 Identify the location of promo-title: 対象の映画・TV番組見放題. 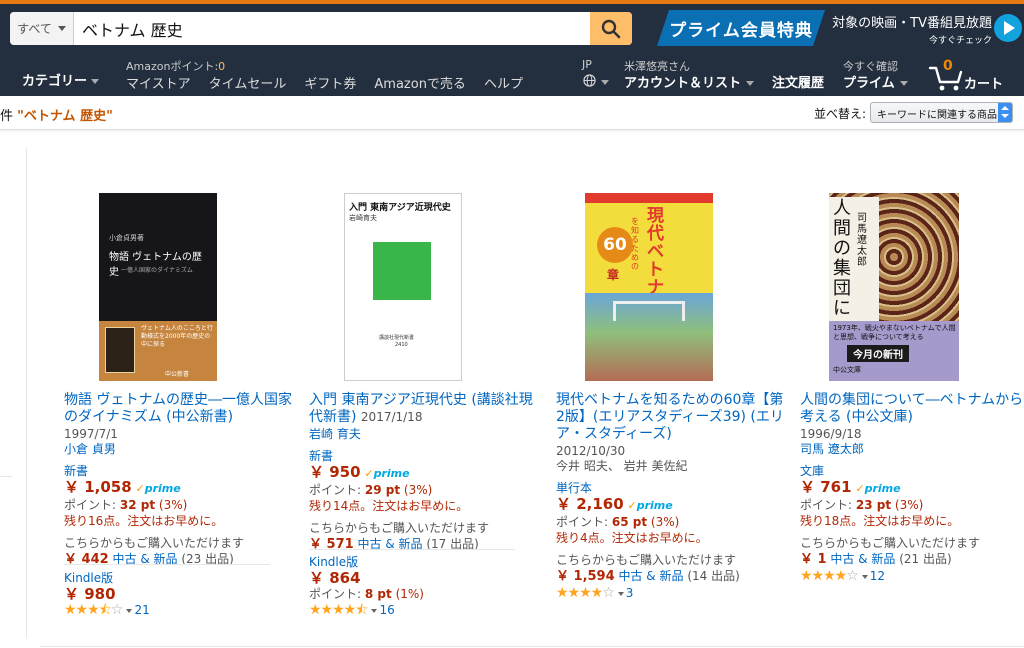
(912, 23).